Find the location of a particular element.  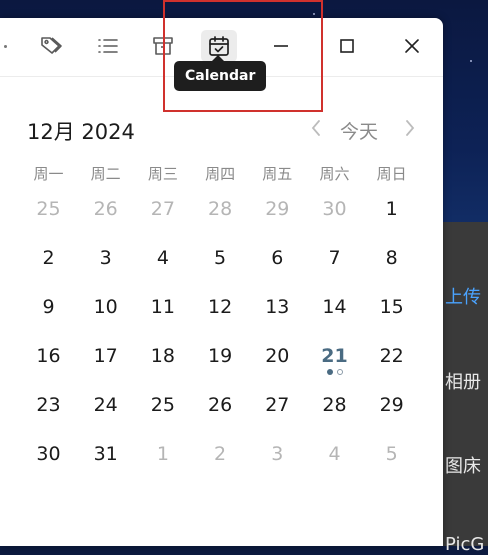

chevron-right-icon is located at coordinates (410, 130).